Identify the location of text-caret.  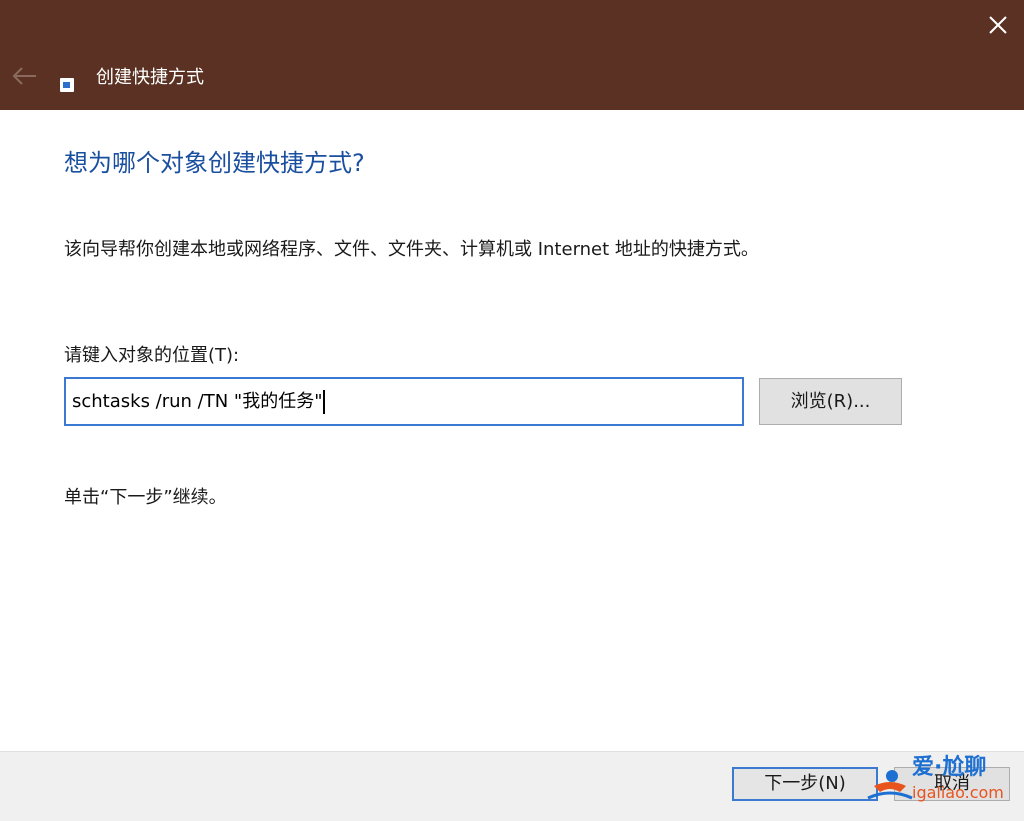
(324, 402).